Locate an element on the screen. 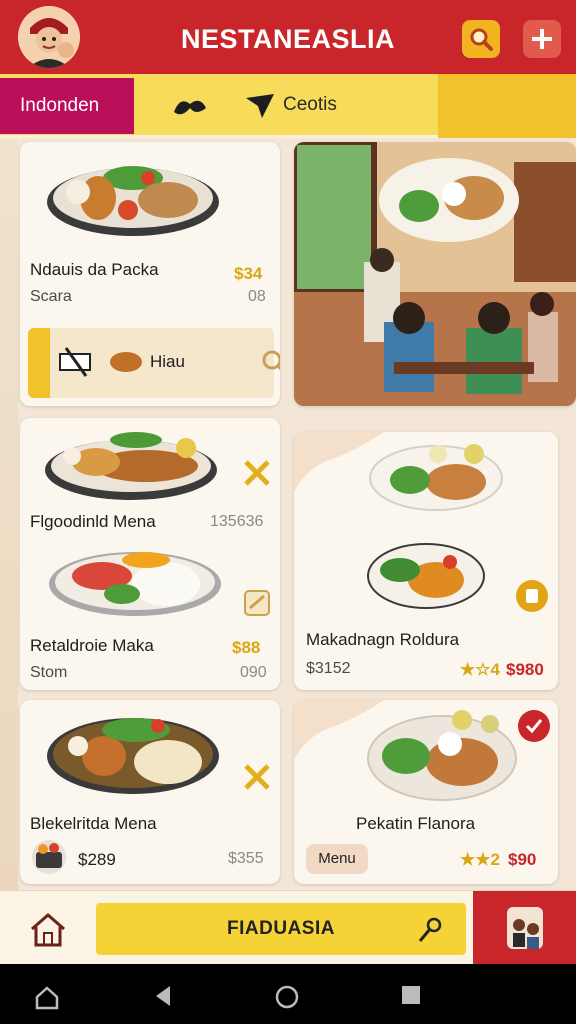  tab-ceotis: Ceotis is located at coordinates (310, 105).